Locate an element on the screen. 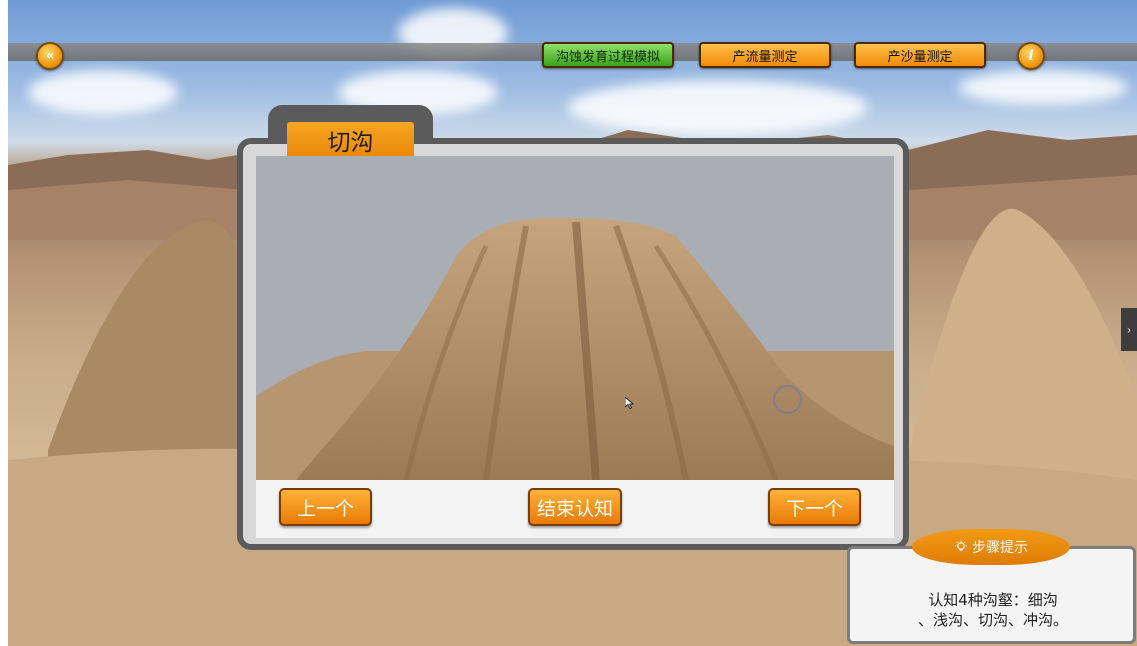 This screenshot has height=646, width=1137. step-hint-title: 步骤提示 is located at coordinates (1000, 548).